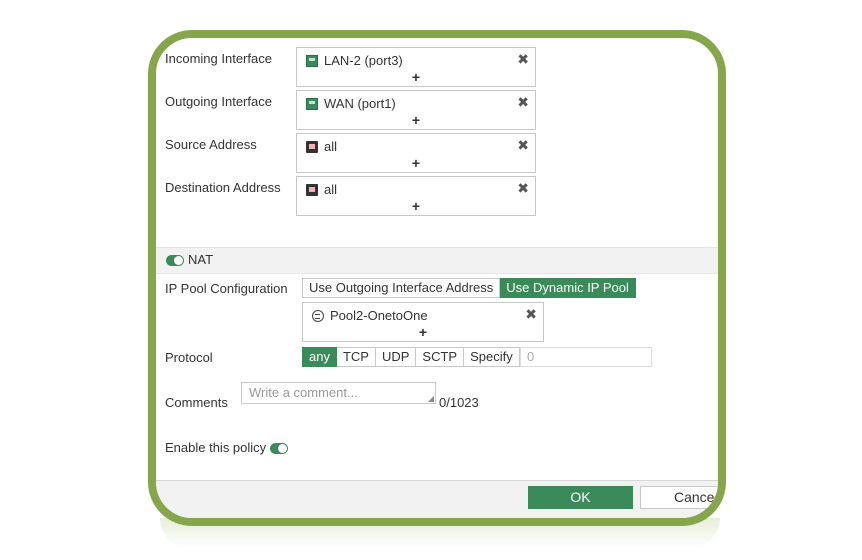 This screenshot has height=560, width=862. Describe the element at coordinates (416, 153) in the screenshot. I see `source-address-field: all ✖ +` at that location.